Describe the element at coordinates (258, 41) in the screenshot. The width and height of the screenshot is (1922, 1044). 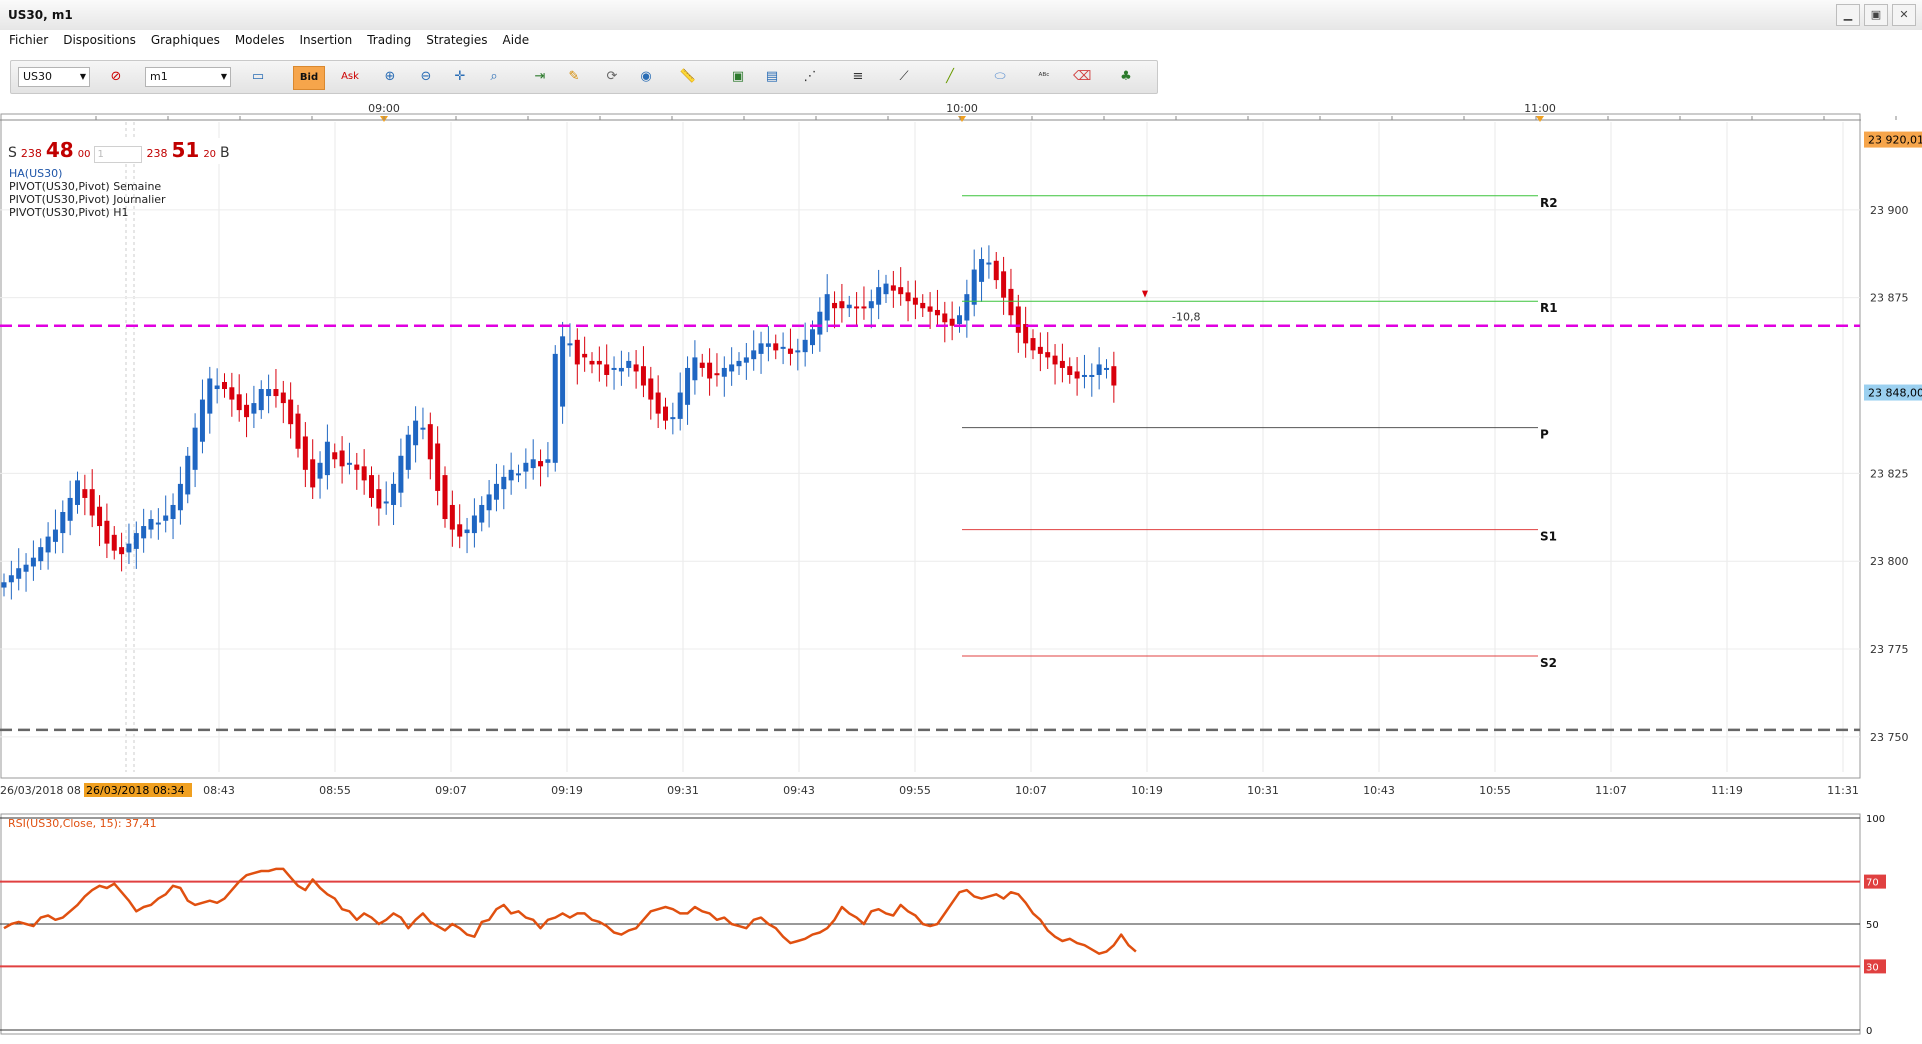
I see `menu-modeles: Modeles` at that location.